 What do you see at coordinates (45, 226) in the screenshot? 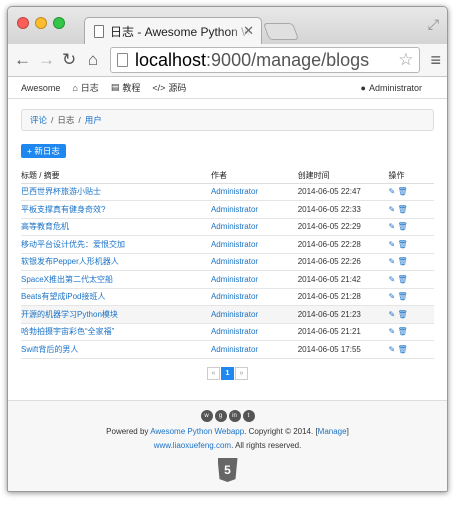
I see `blog-title-link: 高等教育危机` at bounding box center [45, 226].